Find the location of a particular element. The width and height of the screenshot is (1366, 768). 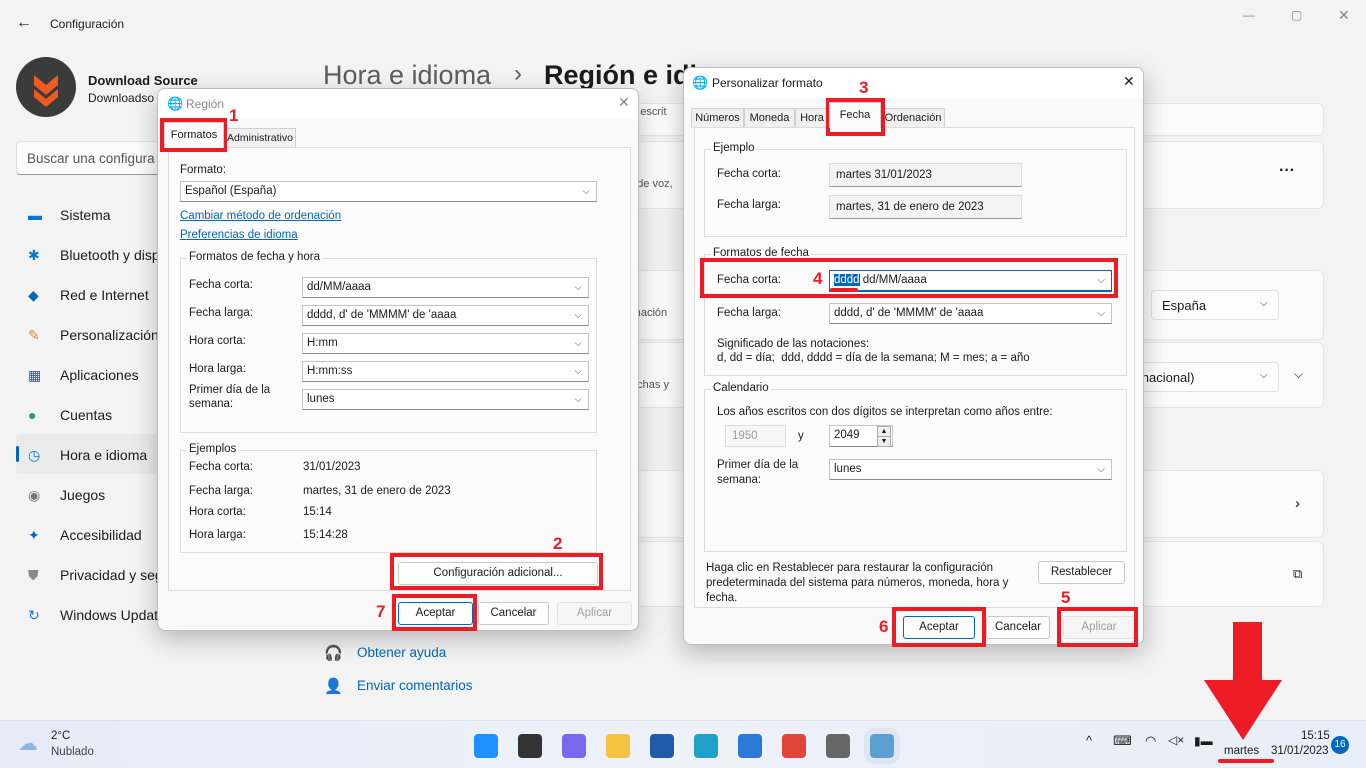

country-dropdown: España ⌵ is located at coordinates (1215, 305).